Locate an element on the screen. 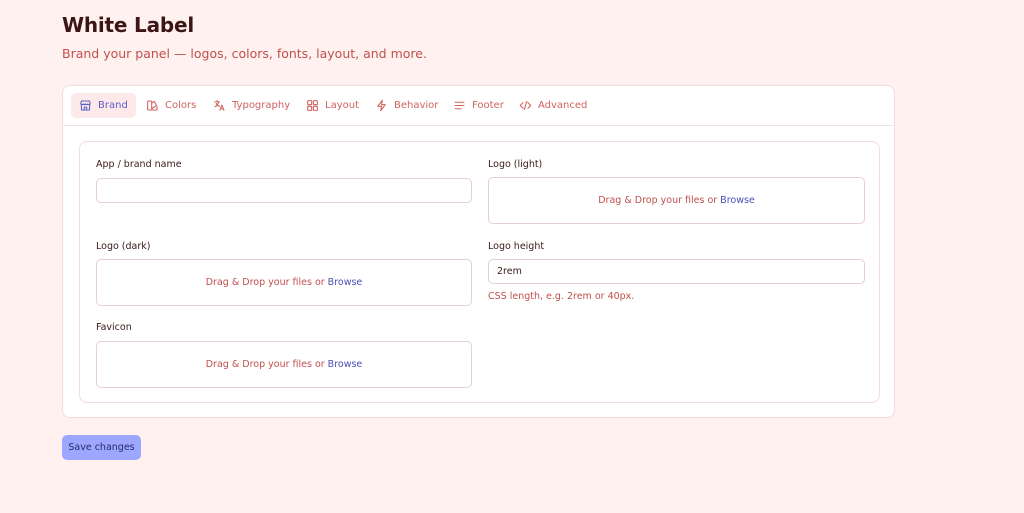 This screenshot has height=513, width=1024. tab-brand: Brand is located at coordinates (103, 105).